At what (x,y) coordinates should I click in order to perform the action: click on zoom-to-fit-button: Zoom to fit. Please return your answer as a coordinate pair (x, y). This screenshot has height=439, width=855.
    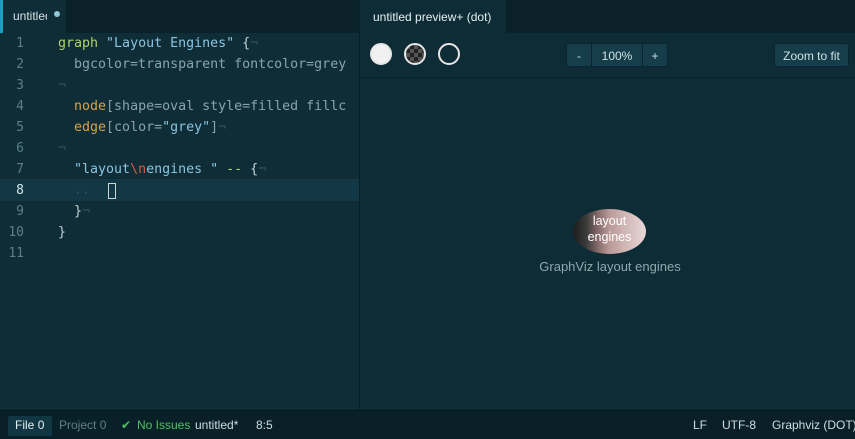
    Looking at the image, I should click on (811, 55).